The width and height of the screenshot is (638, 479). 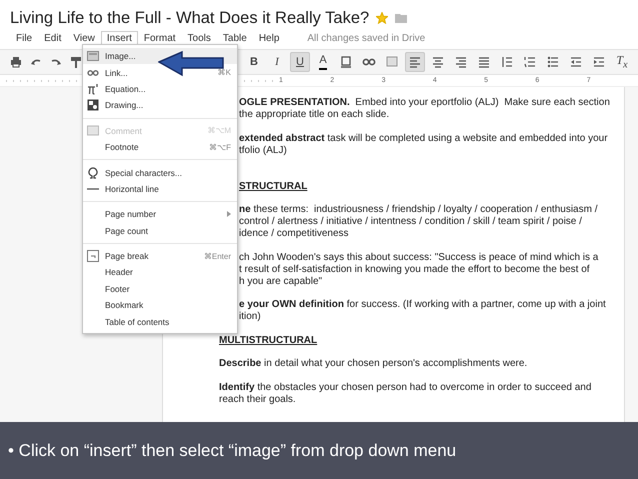 What do you see at coordinates (599, 62) in the screenshot?
I see `increase-indent-icon` at bounding box center [599, 62].